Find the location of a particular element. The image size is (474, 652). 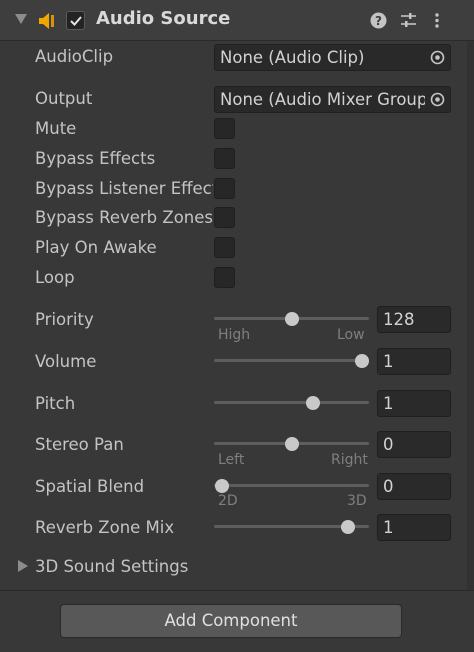

mute-checkbox is located at coordinates (224, 128).